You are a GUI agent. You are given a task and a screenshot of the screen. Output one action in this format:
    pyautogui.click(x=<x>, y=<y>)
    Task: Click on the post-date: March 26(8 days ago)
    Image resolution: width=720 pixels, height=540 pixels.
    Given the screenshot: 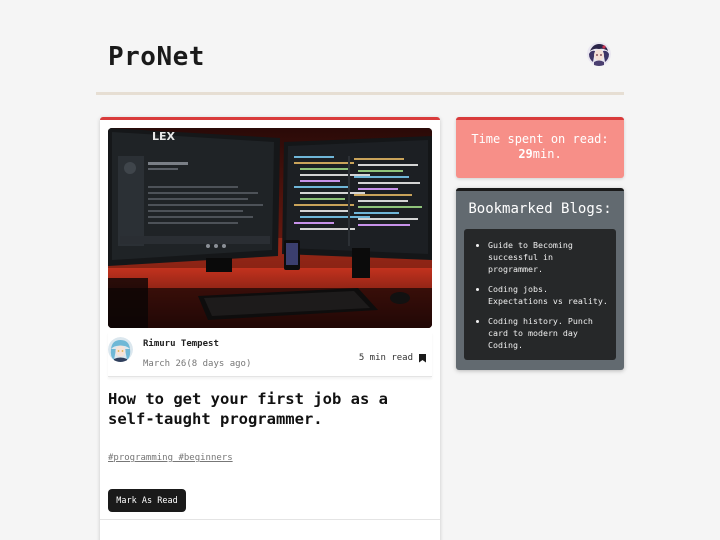 What is the action you would take?
    pyautogui.click(x=197, y=364)
    